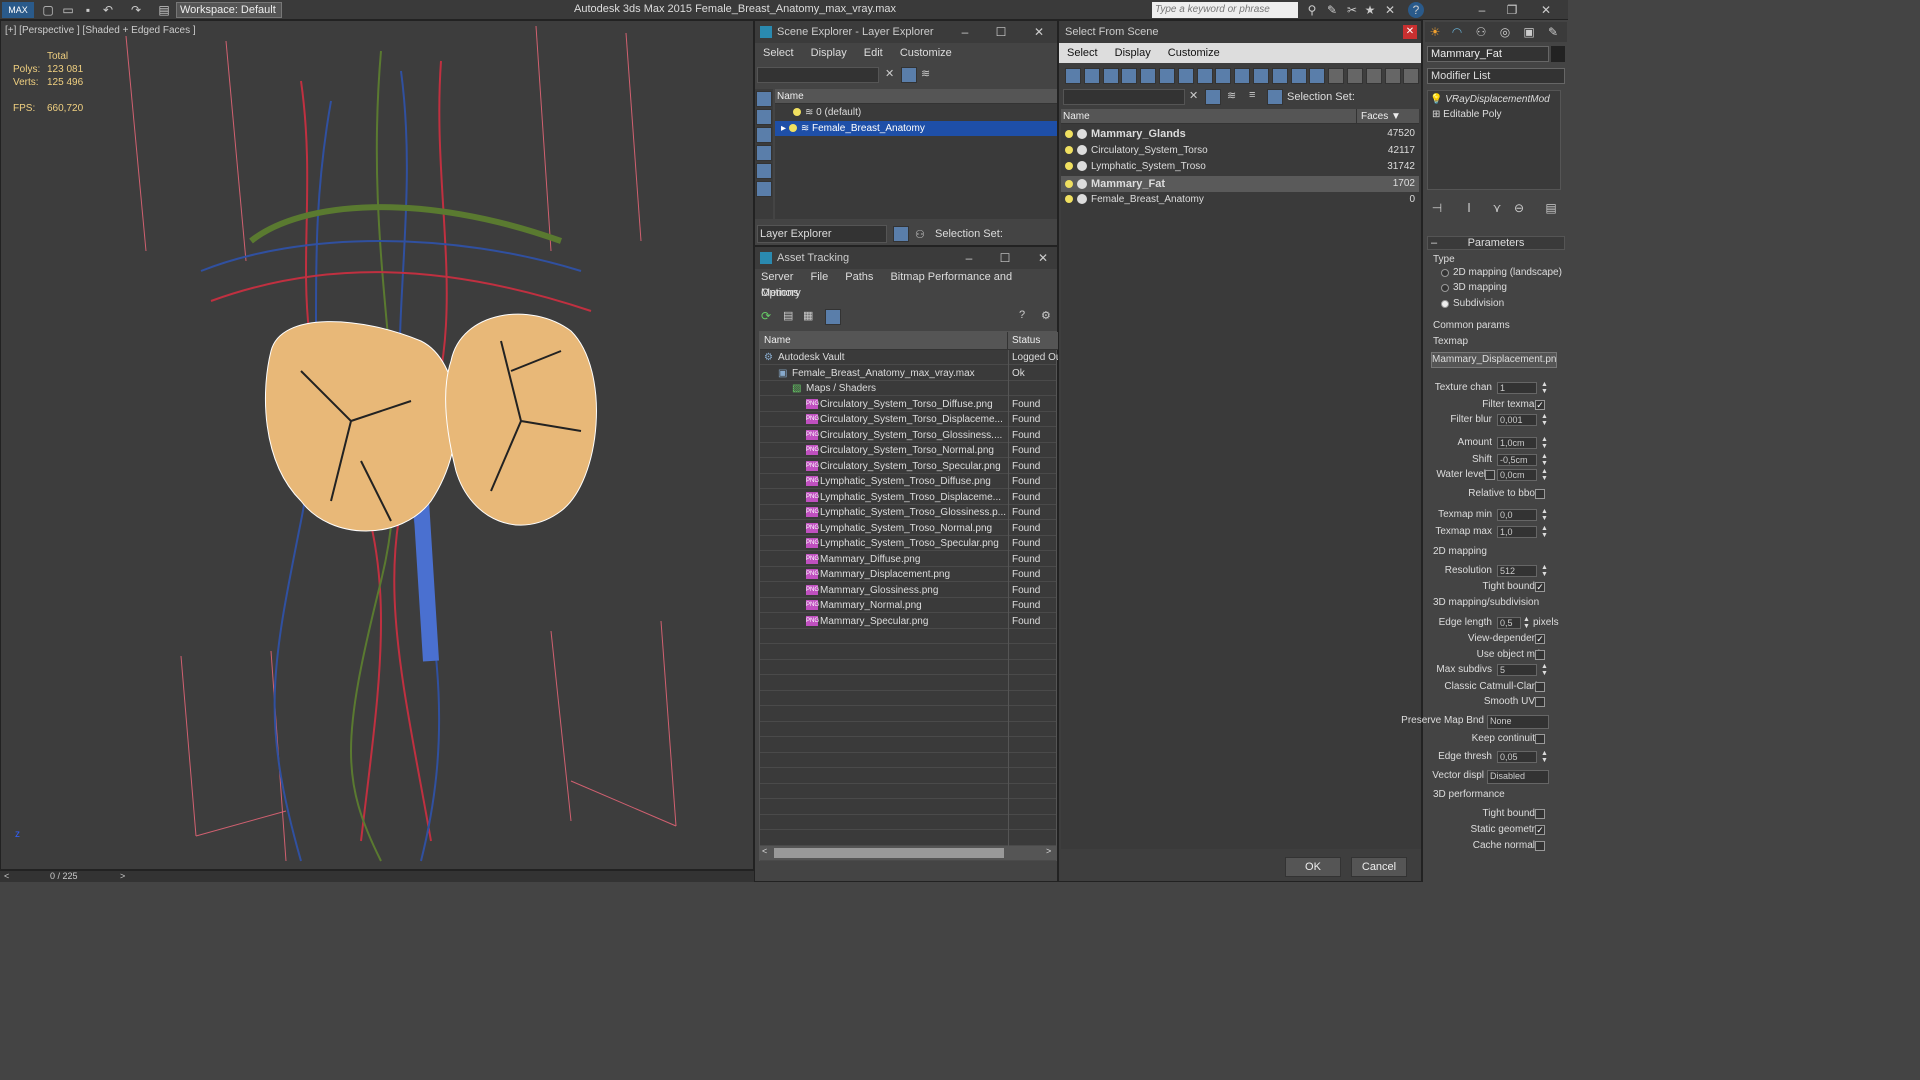  What do you see at coordinates (908, 605) in the screenshot?
I see `asset-row: PNG Mammary_Normal.png Found` at bounding box center [908, 605].